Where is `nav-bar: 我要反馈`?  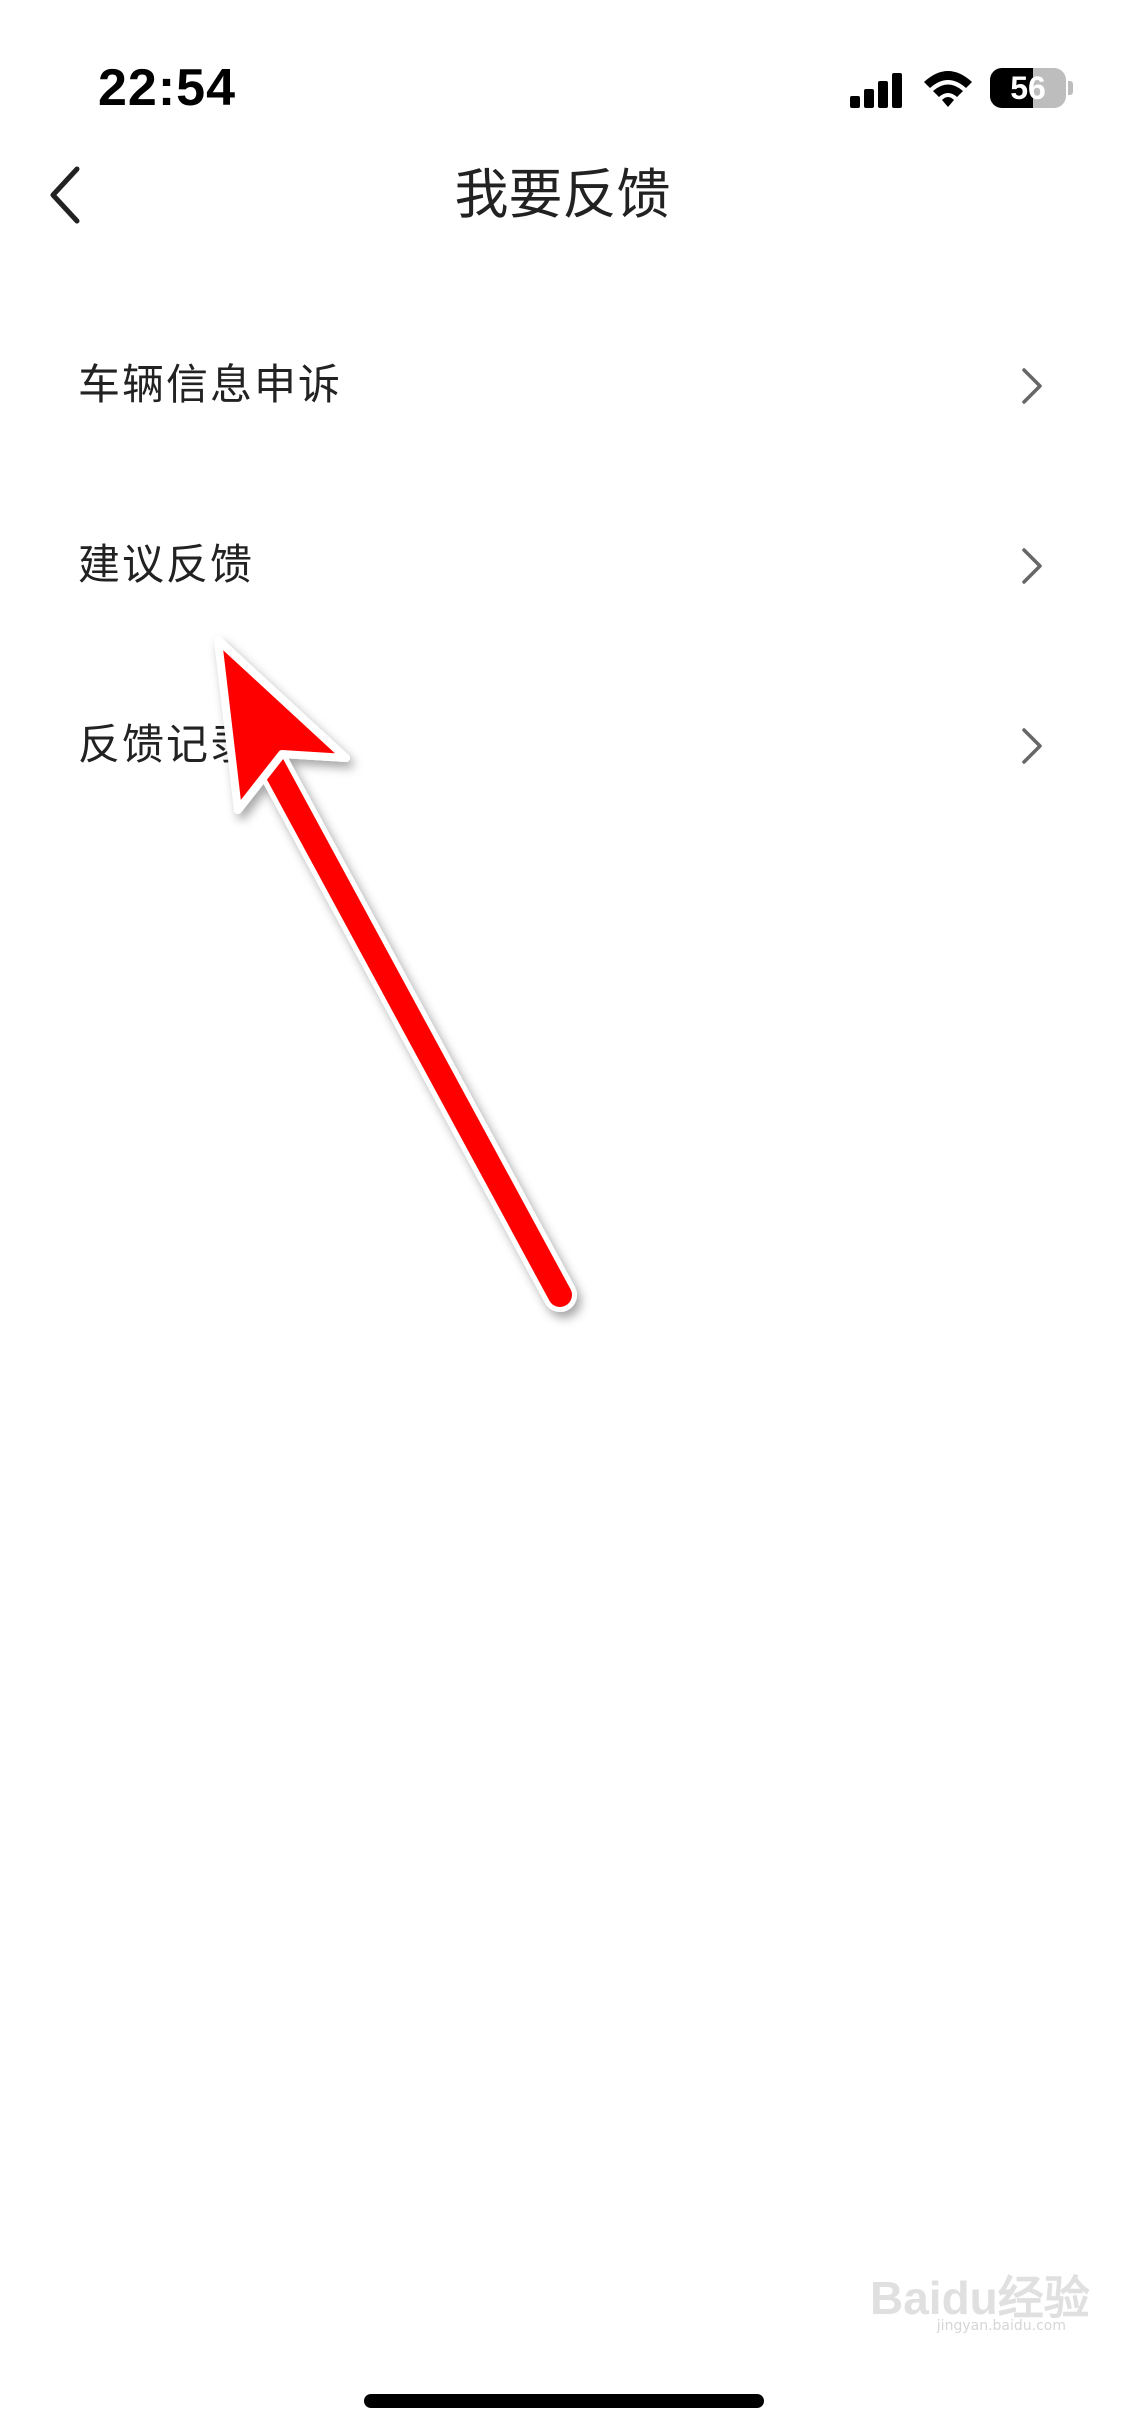 nav-bar: 我要反馈 is located at coordinates (562, 195).